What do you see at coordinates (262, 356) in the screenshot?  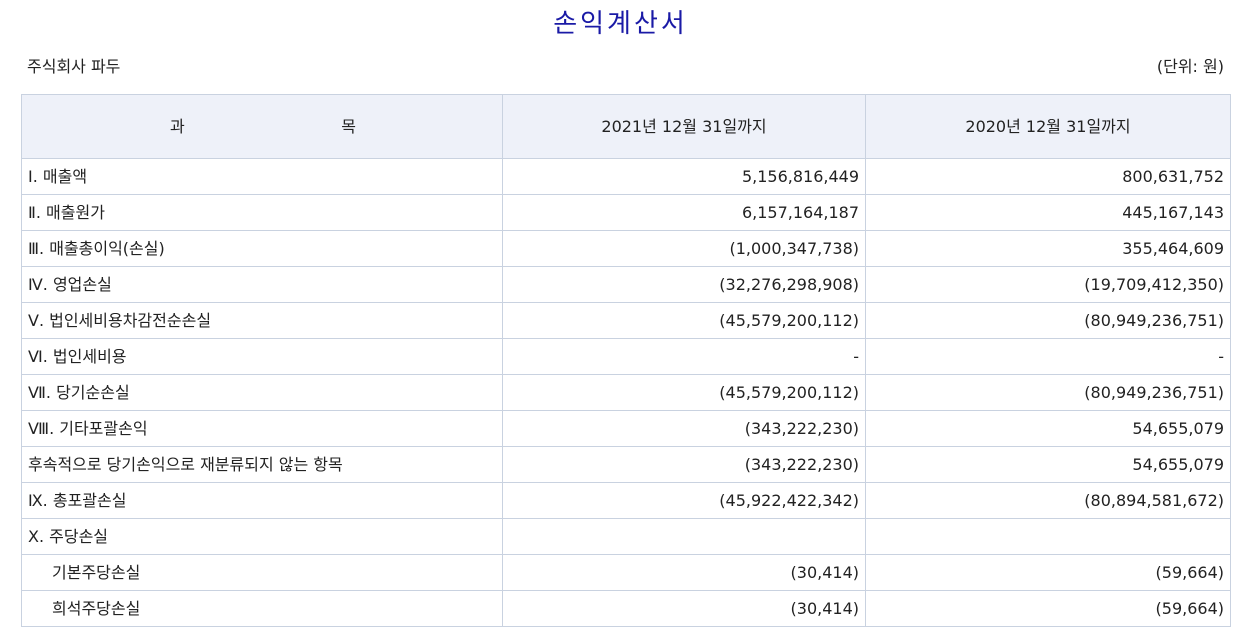 I see `row-label: Ⅵ. 법인세비용` at bounding box center [262, 356].